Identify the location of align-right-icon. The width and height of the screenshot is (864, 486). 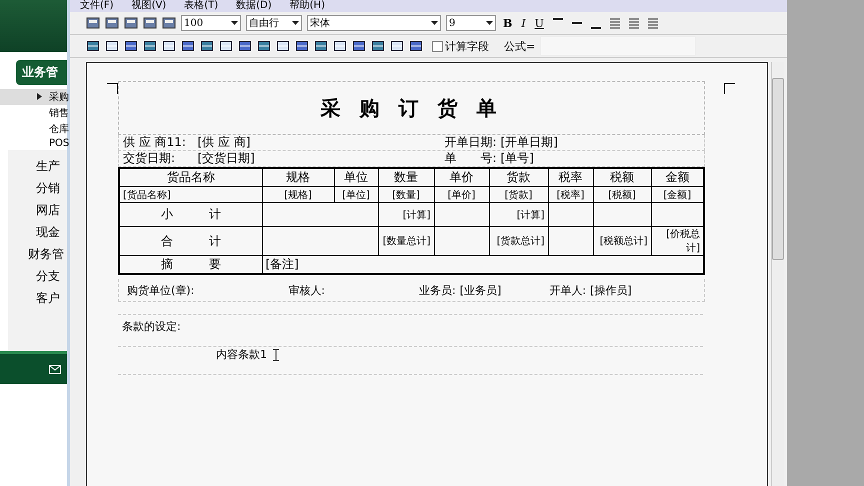
(653, 23).